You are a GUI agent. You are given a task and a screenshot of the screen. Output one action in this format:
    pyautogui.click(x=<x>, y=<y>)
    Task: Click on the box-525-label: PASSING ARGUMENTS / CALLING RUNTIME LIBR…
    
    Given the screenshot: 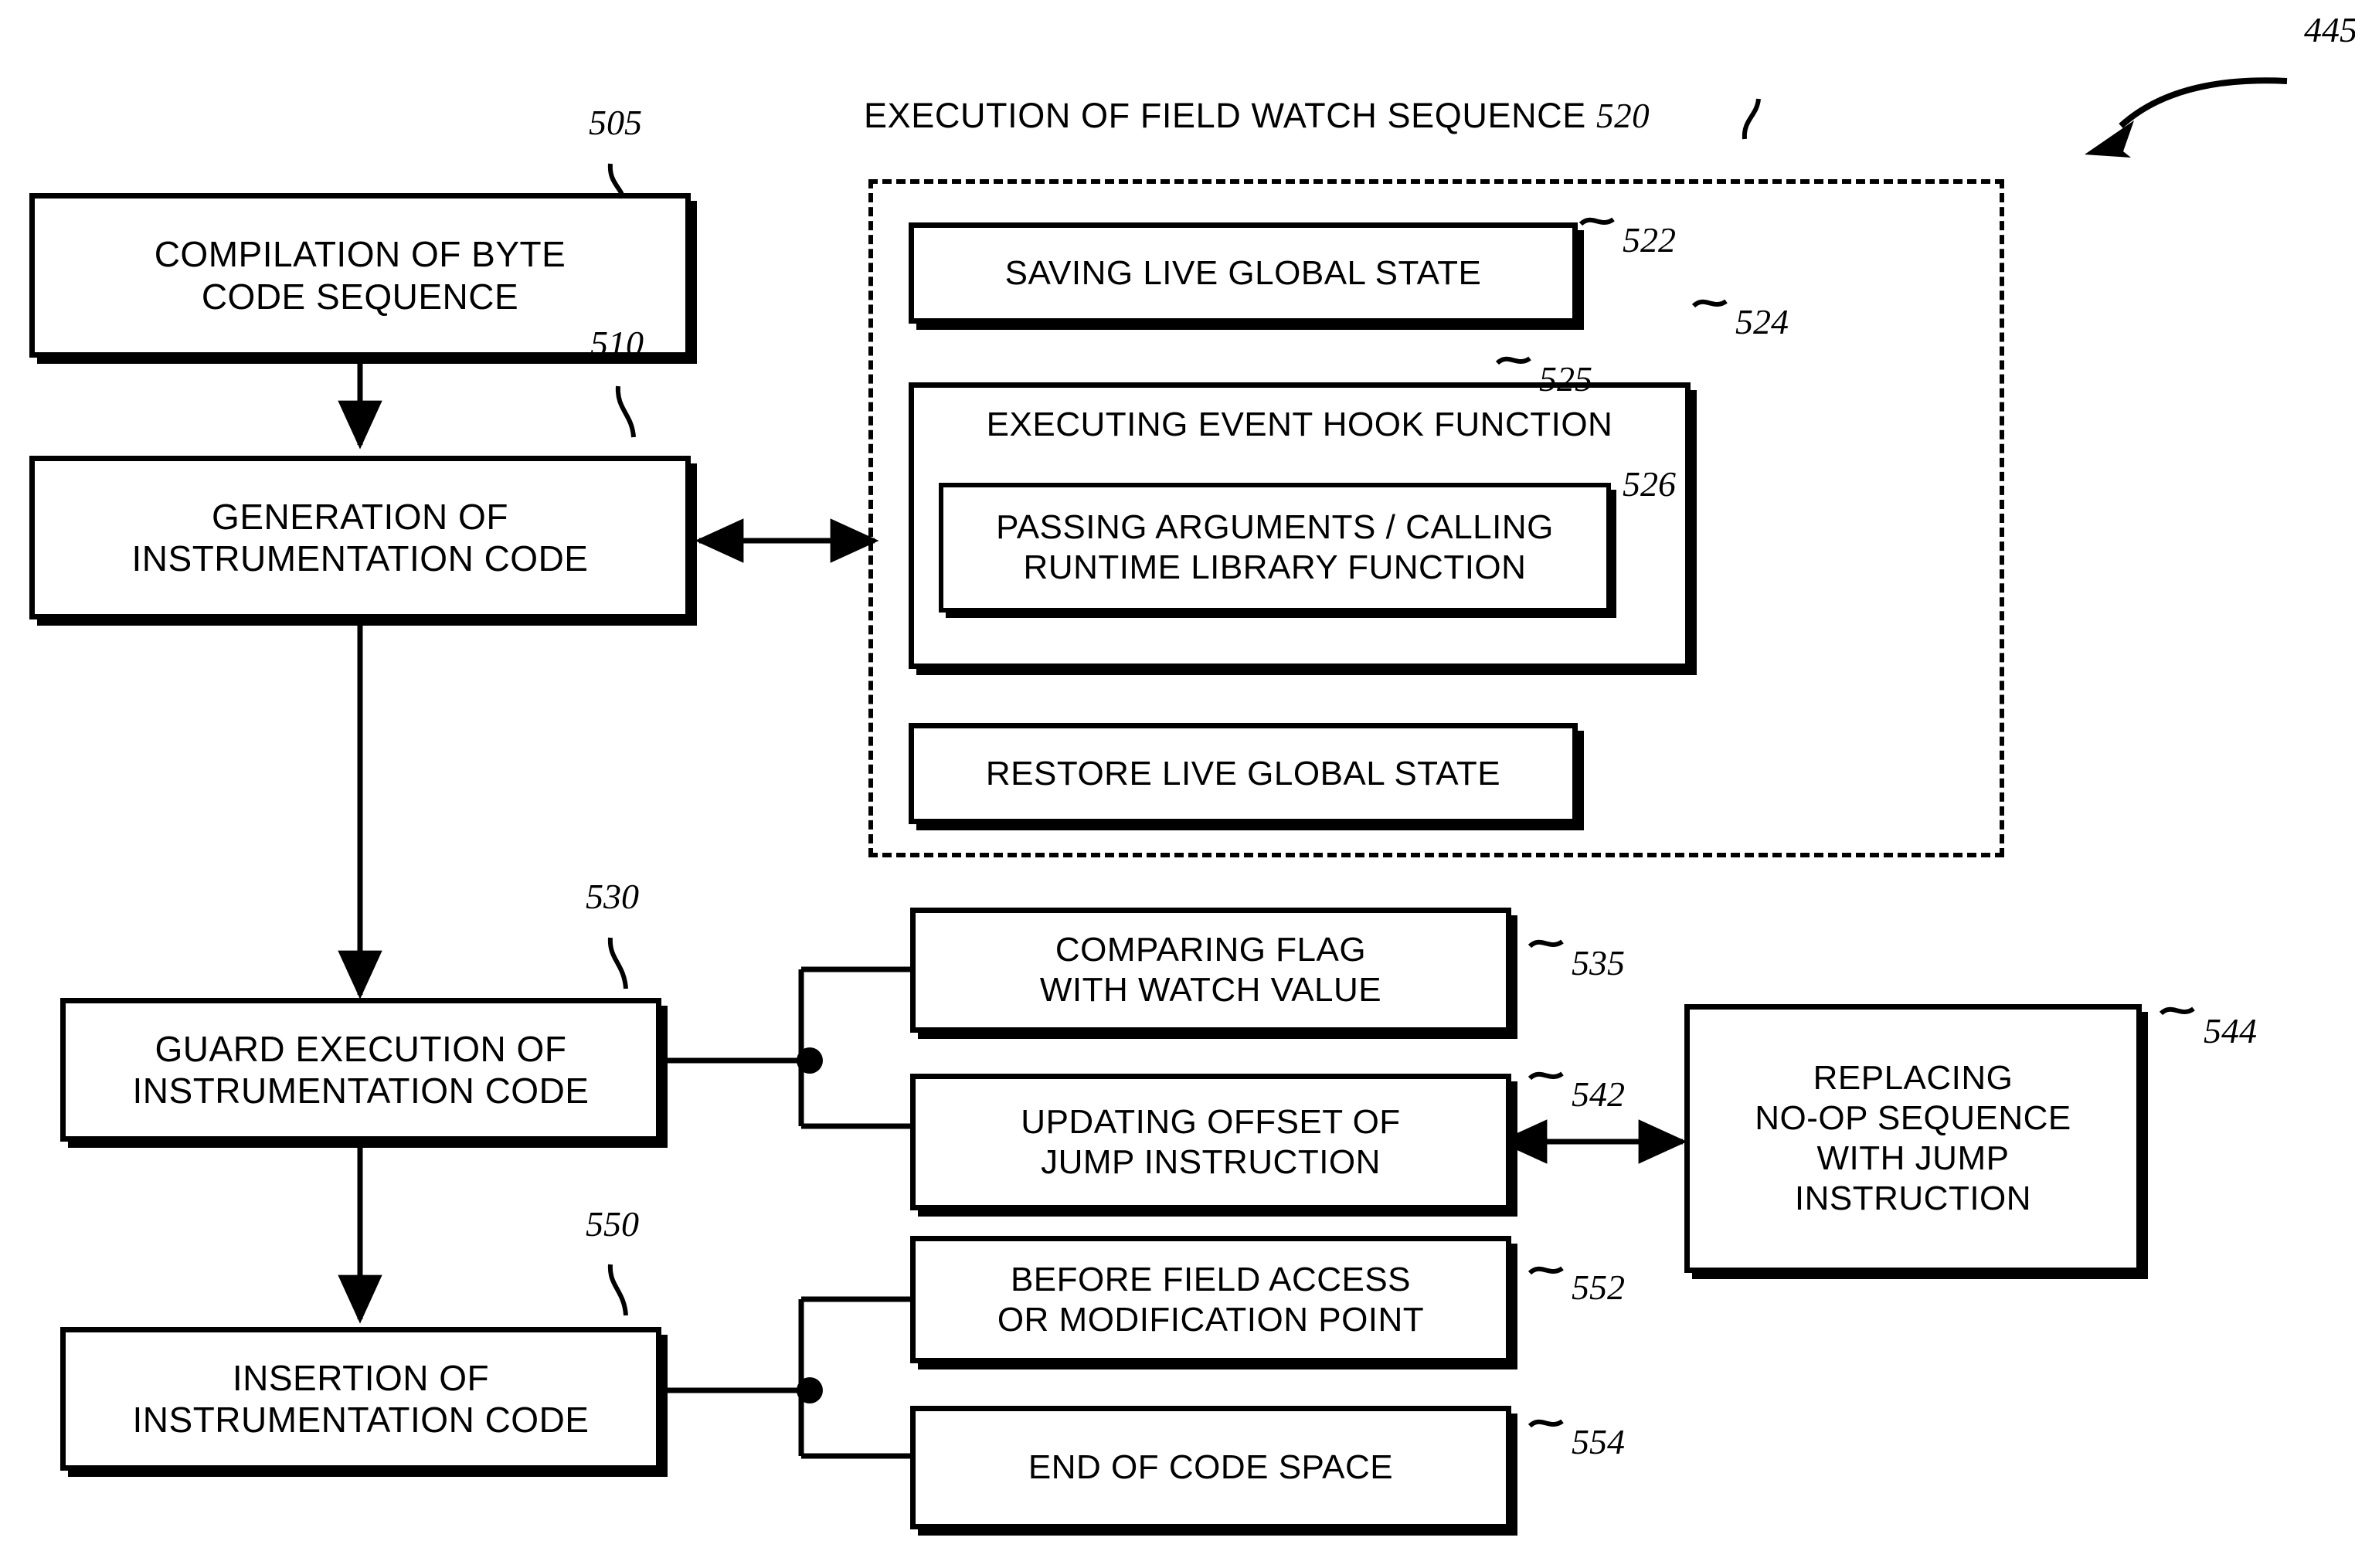 What is the action you would take?
    pyautogui.click(x=1275, y=547)
    